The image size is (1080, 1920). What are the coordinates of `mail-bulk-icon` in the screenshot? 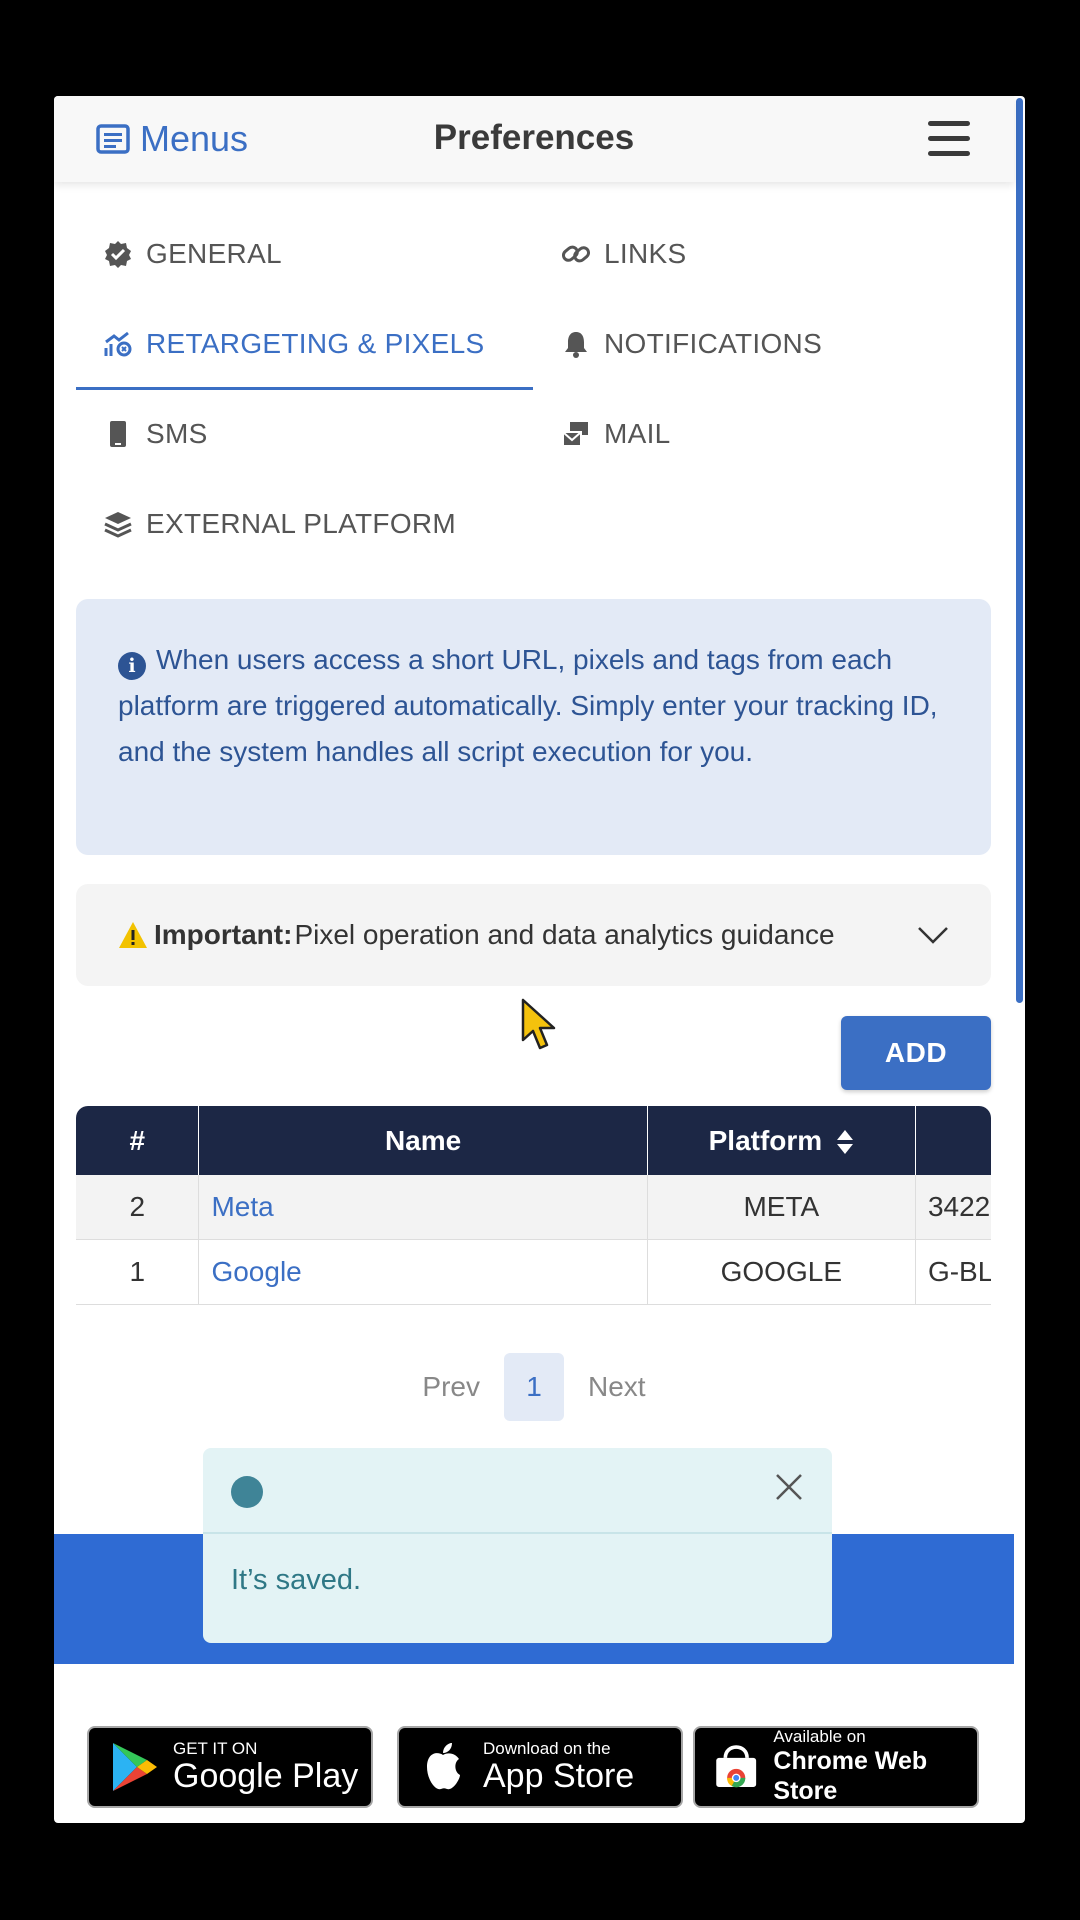 It's located at (575, 434).